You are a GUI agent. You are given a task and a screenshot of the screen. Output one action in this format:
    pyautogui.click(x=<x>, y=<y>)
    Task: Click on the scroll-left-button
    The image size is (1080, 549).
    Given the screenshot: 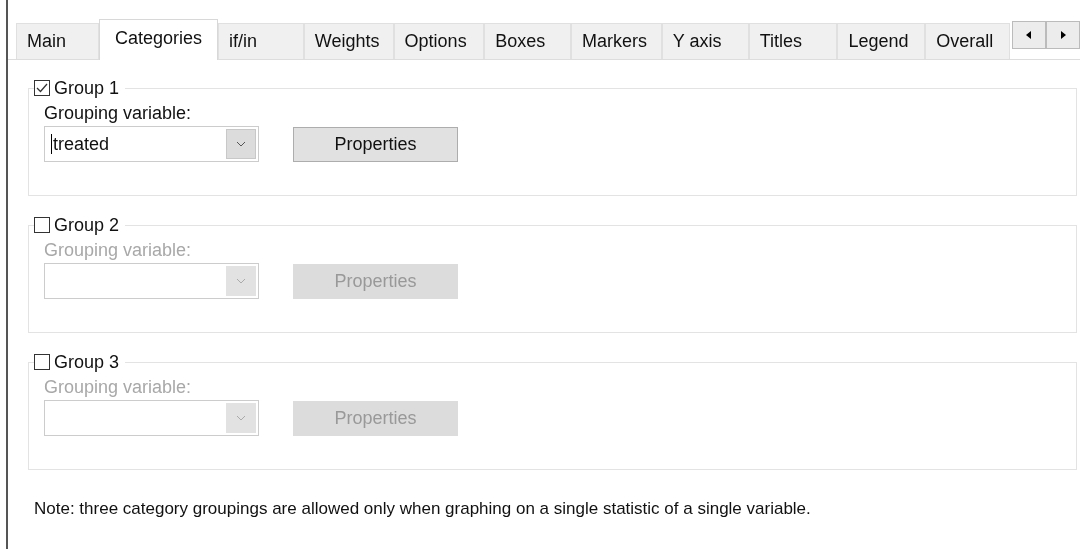 What is the action you would take?
    pyautogui.click(x=1029, y=35)
    